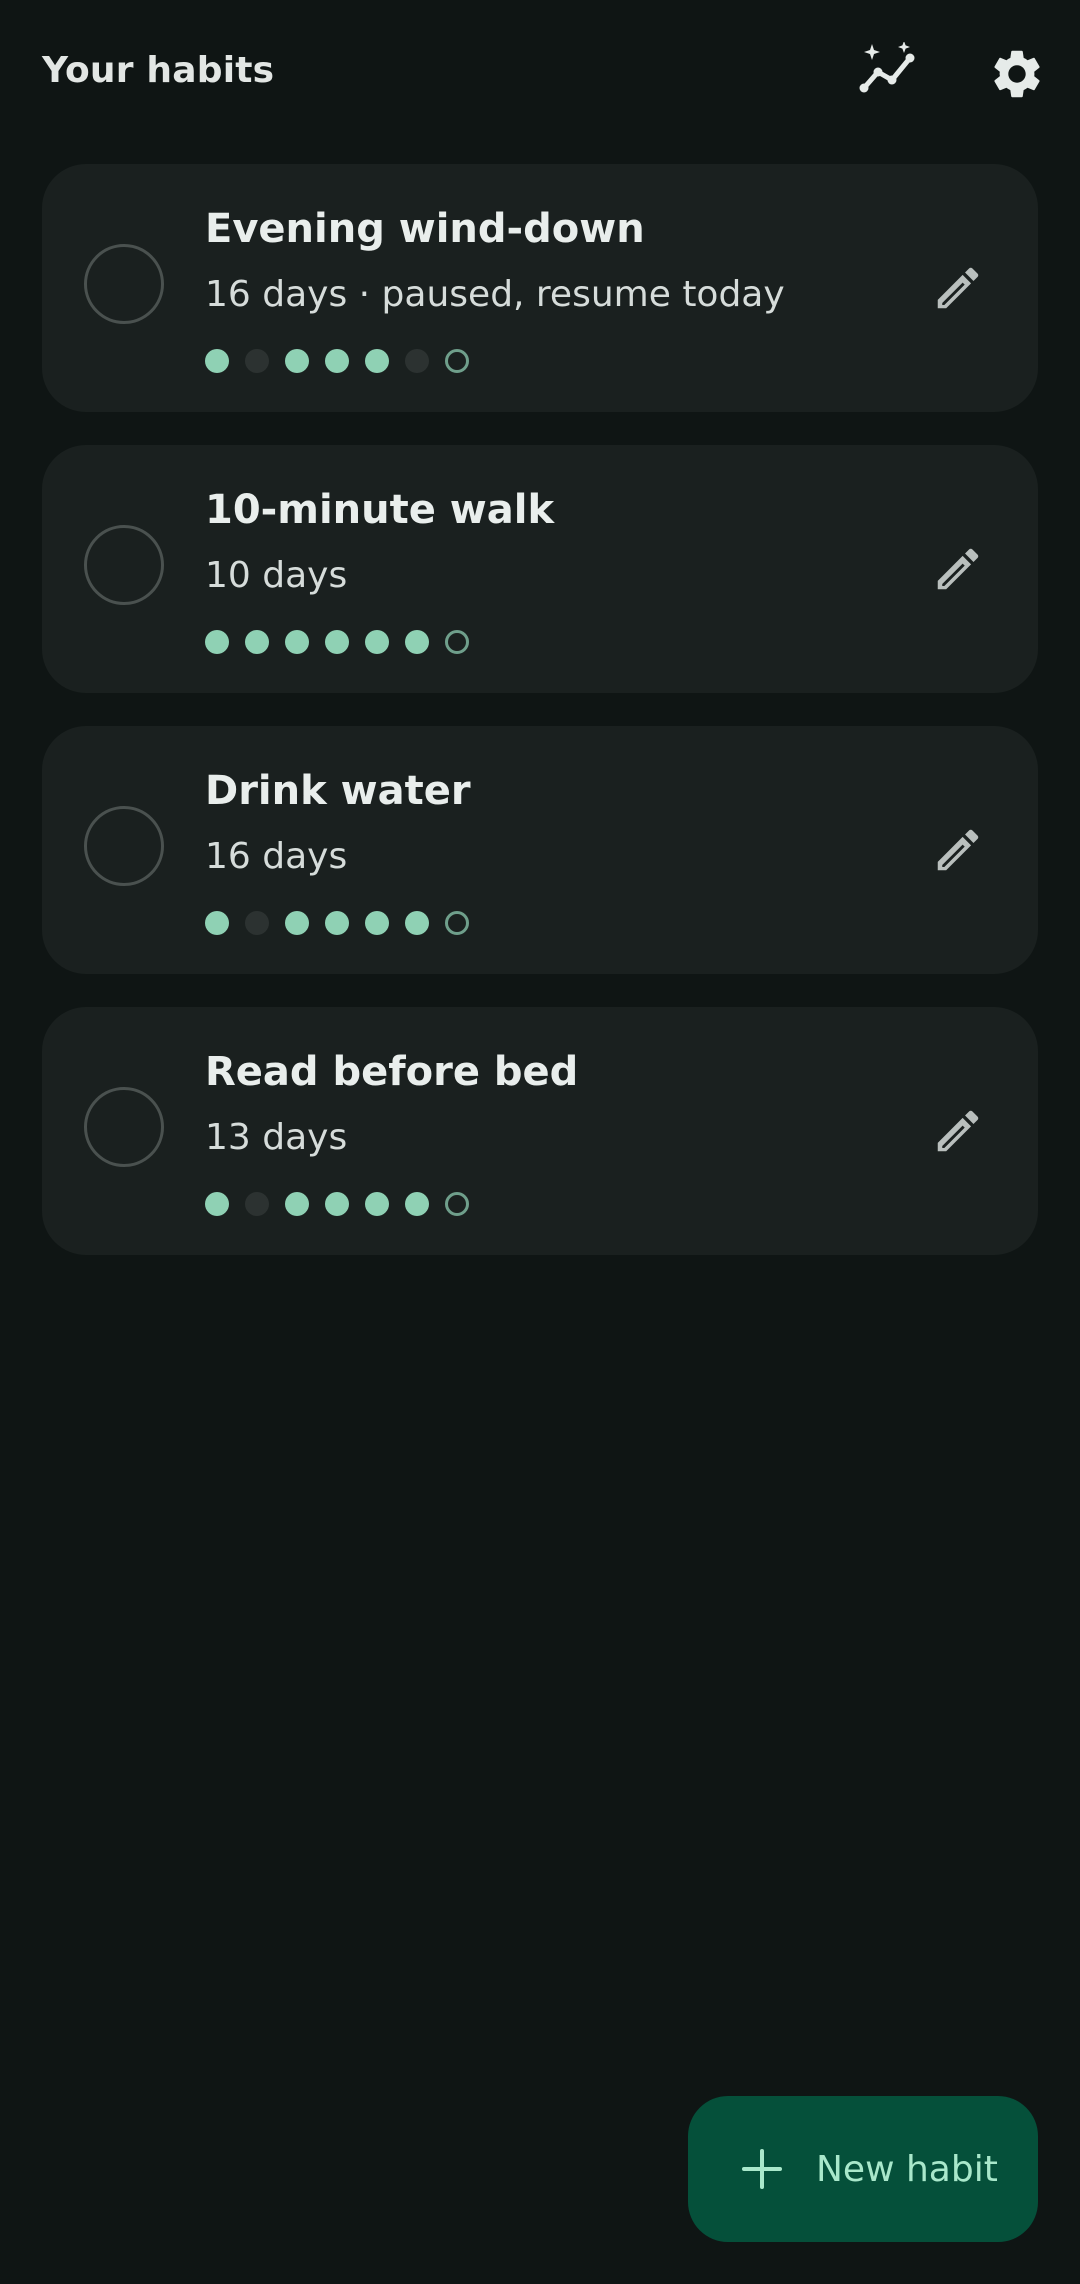 This screenshot has width=1080, height=2284. Describe the element at coordinates (907, 2169) in the screenshot. I see `new-habit-label: New habit` at that location.